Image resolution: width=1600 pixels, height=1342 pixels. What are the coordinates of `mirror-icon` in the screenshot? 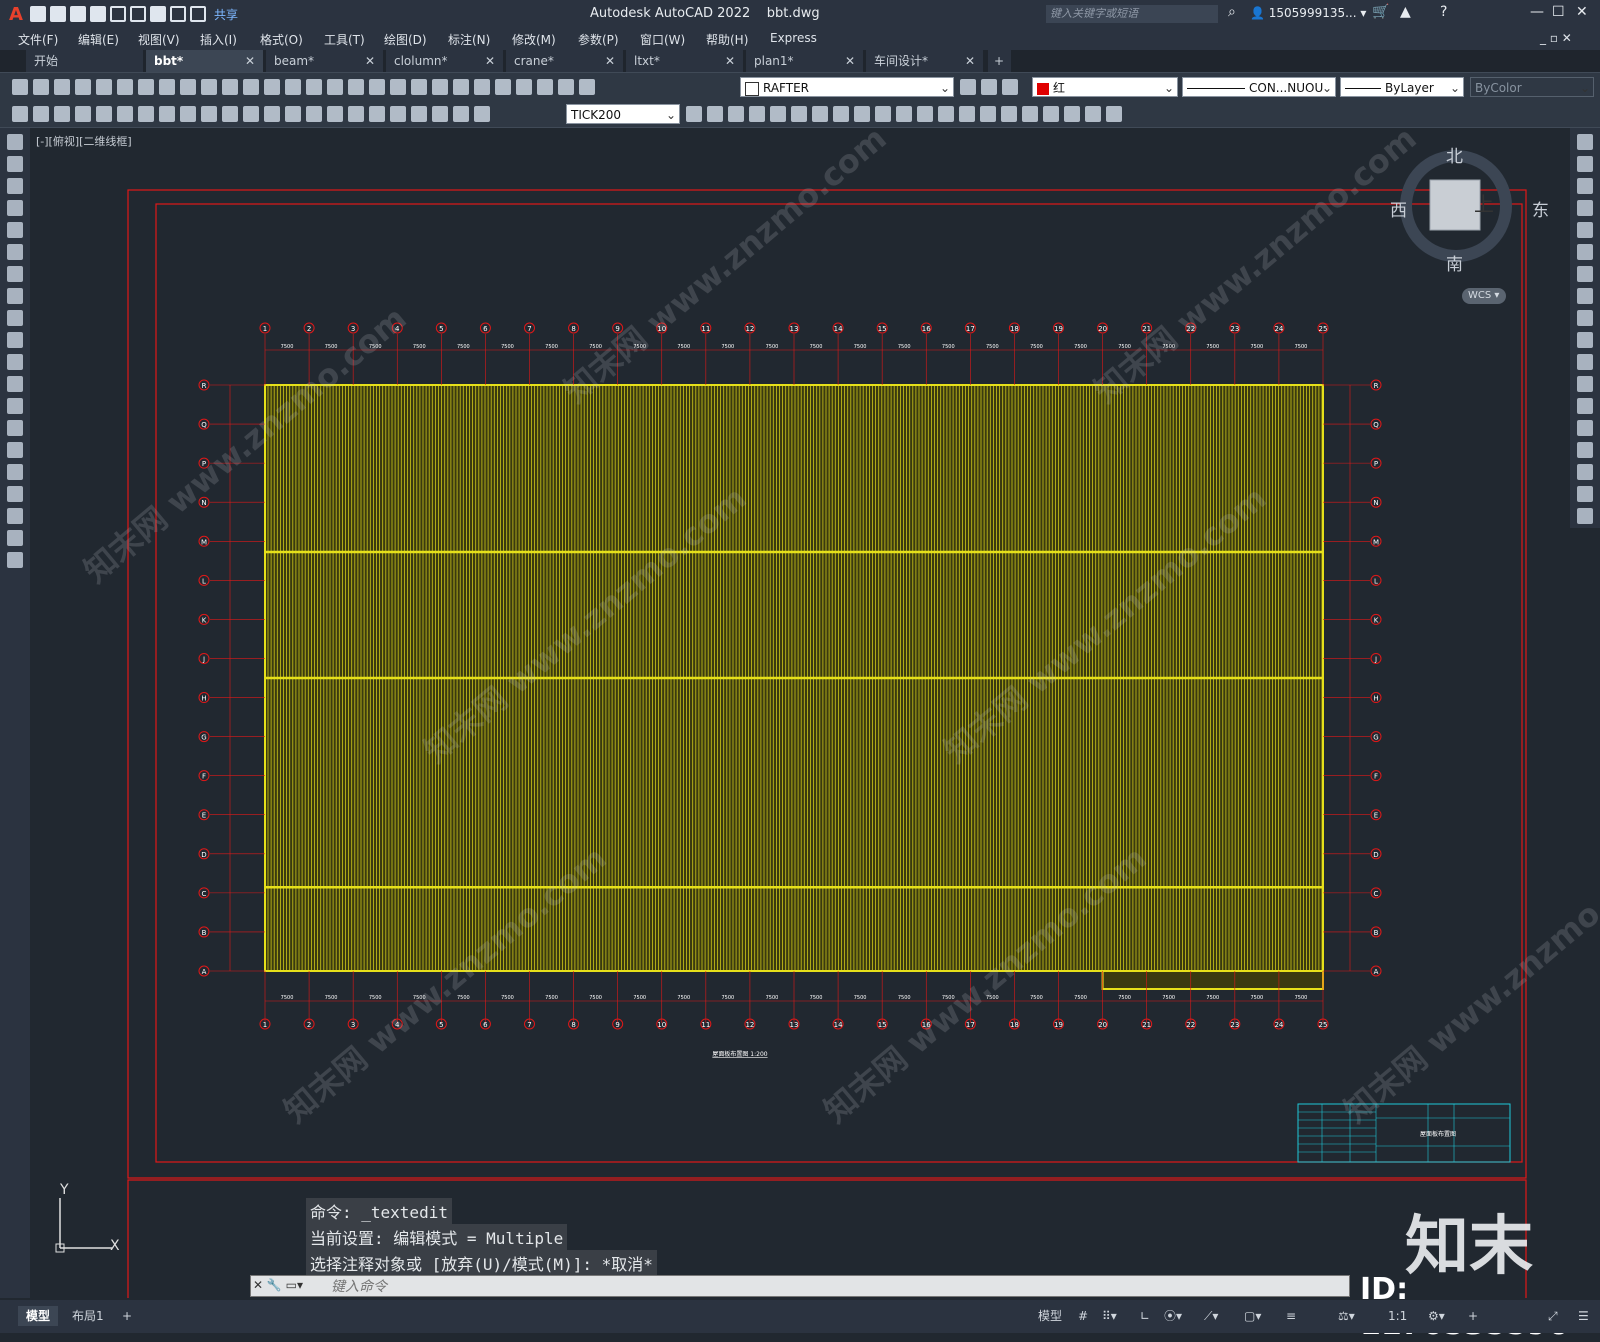 It's located at (1585, 186).